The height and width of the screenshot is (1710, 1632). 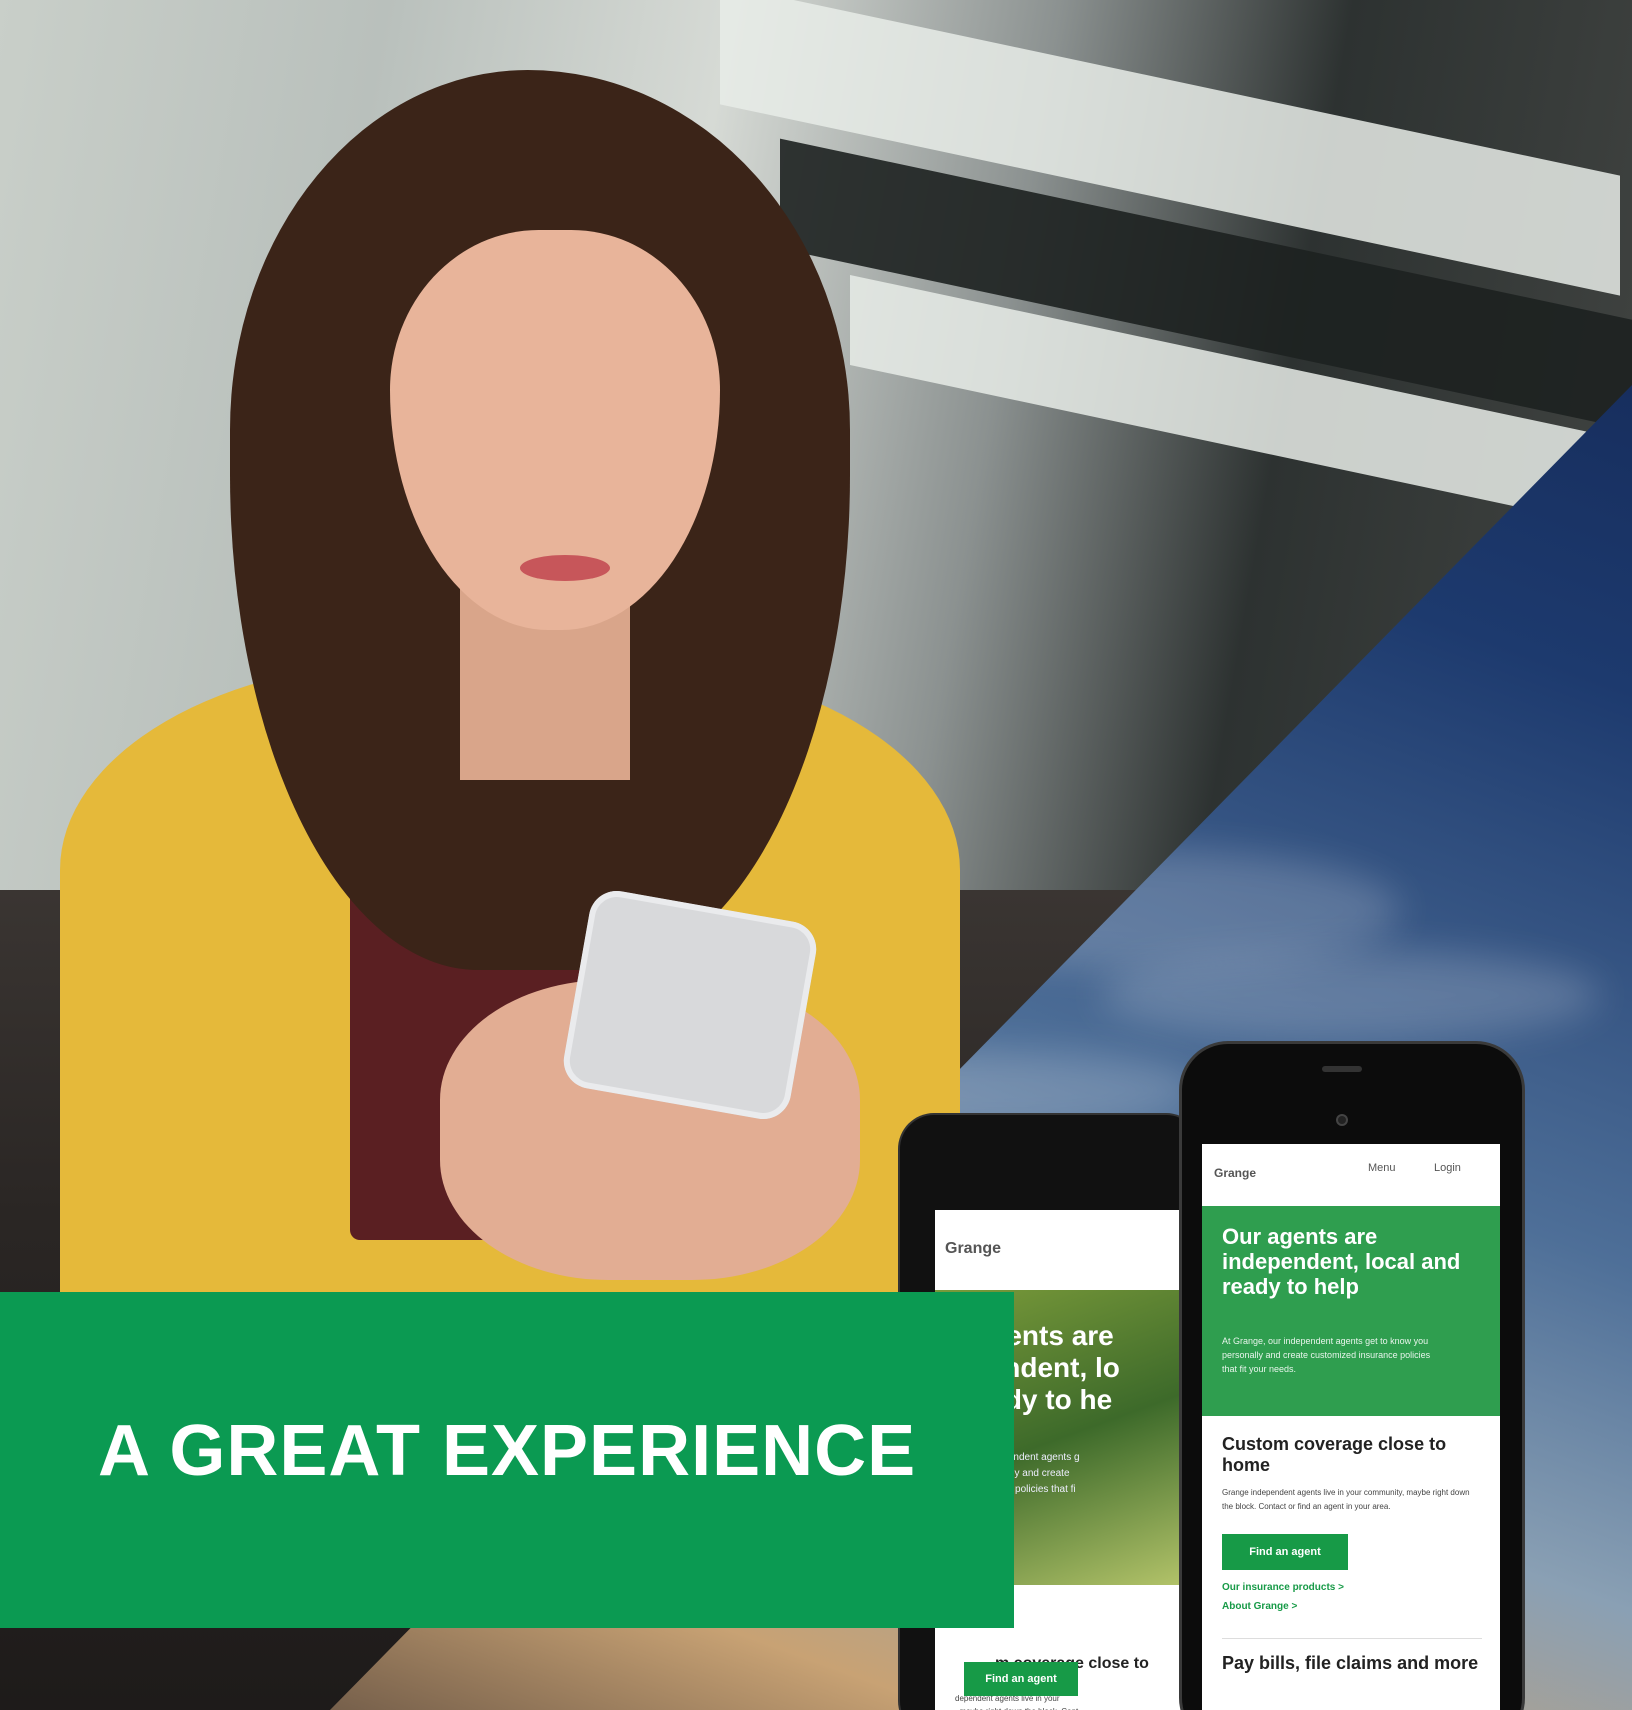 I want to click on tablet-button-label: Find an agent, so click(x=1021, y=1679).